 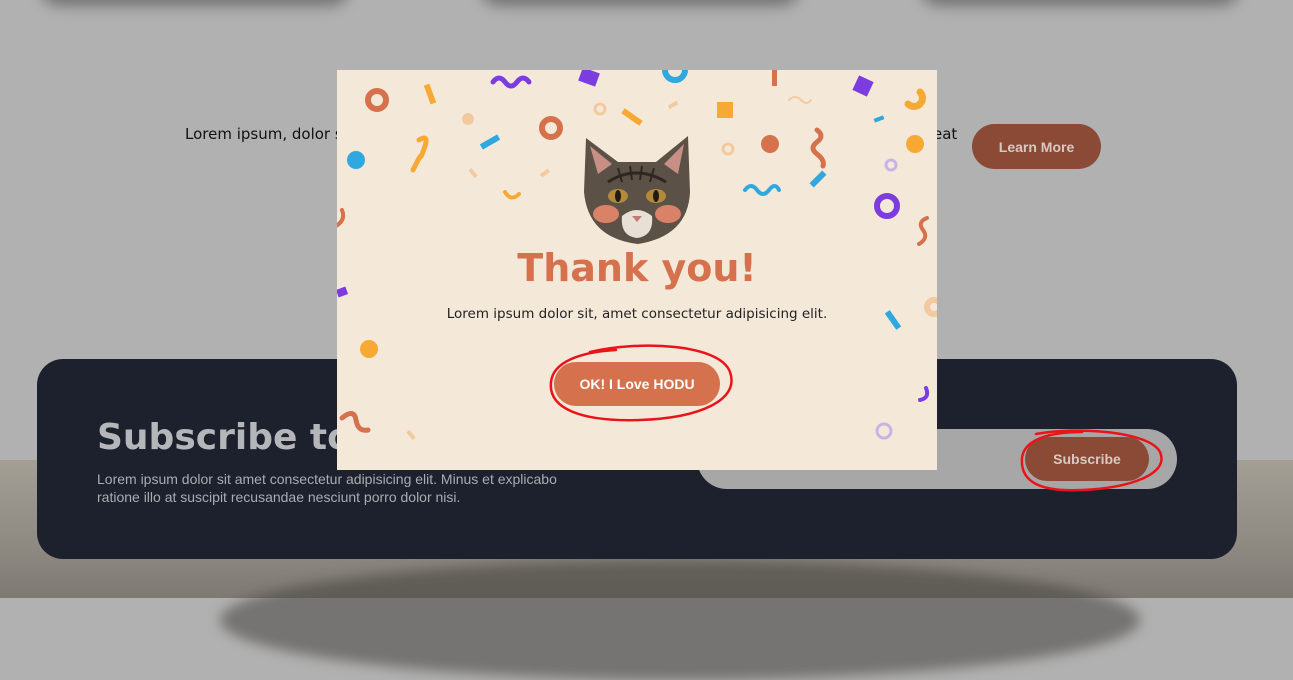 What do you see at coordinates (264, 134) in the screenshot?
I see `background-text: Lorem ipsum, dolor s` at bounding box center [264, 134].